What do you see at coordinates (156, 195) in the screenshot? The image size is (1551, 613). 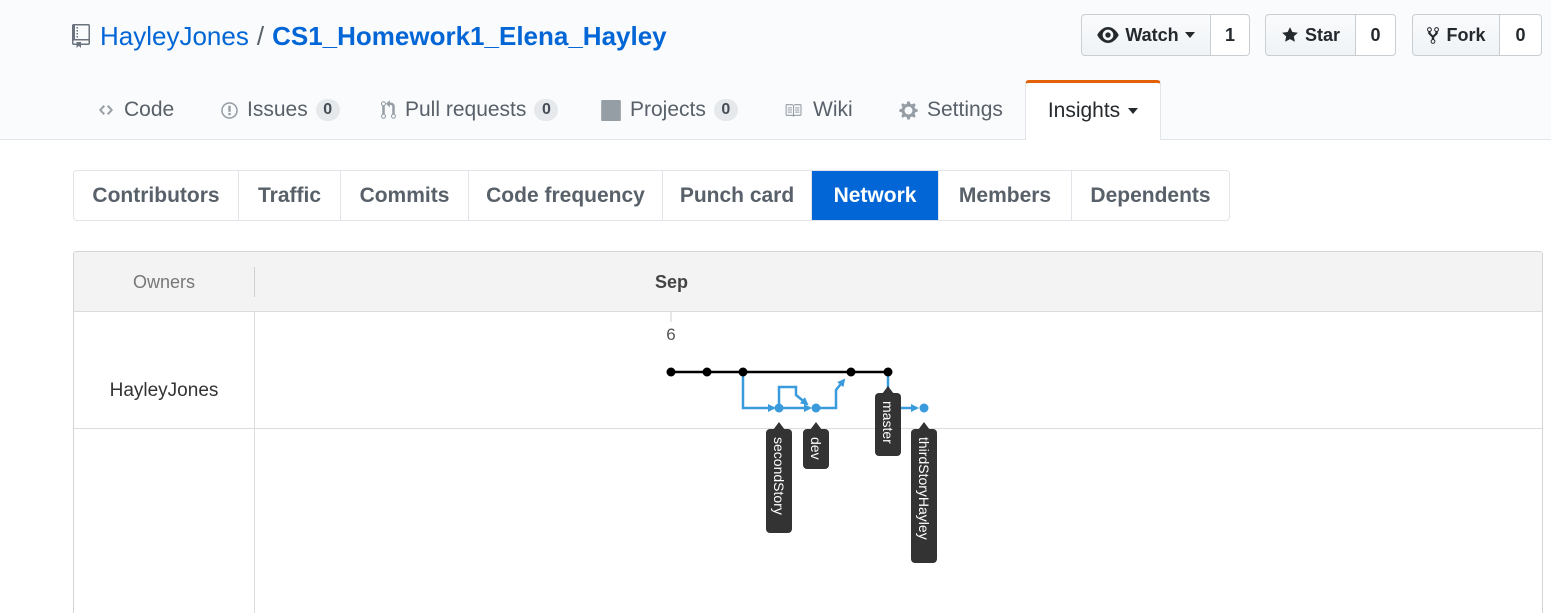 I see `subnav-contributors: Contributors` at bounding box center [156, 195].